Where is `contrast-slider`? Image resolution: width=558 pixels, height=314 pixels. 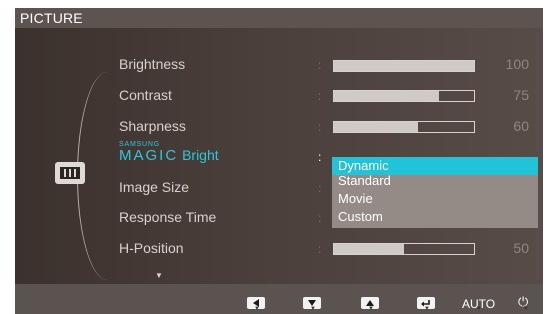
contrast-slider is located at coordinates (404, 96).